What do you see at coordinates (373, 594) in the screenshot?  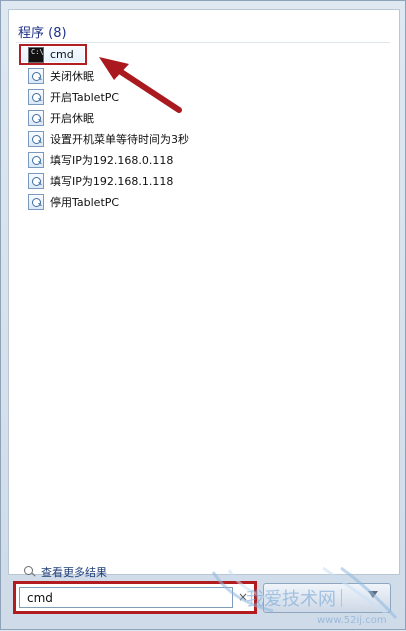 I see `chevron-right-icon` at bounding box center [373, 594].